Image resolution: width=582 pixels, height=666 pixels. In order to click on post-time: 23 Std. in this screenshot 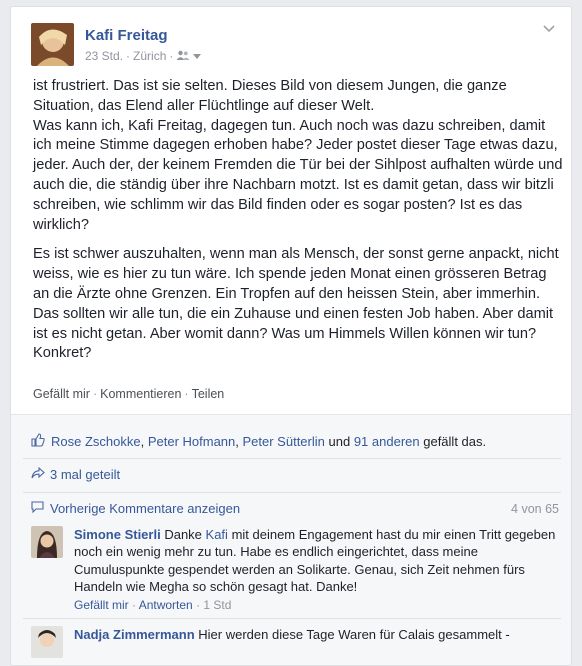, I will do `click(104, 56)`.